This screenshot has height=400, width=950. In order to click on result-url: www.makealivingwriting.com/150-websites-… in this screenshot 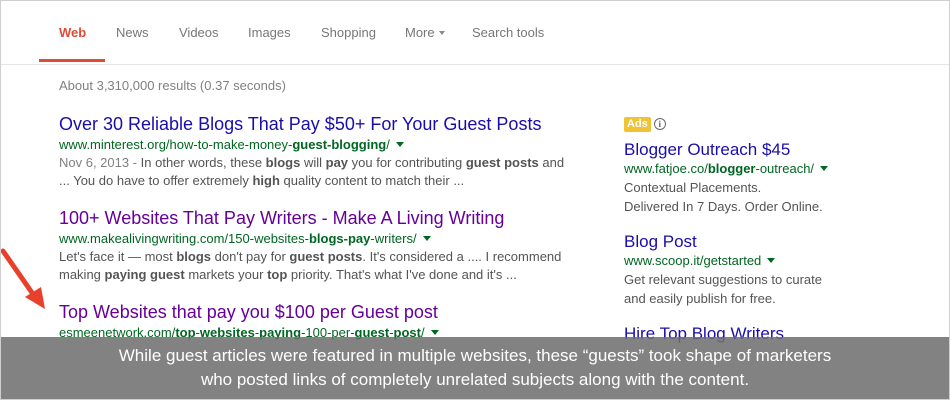, I will do `click(309, 239)`.